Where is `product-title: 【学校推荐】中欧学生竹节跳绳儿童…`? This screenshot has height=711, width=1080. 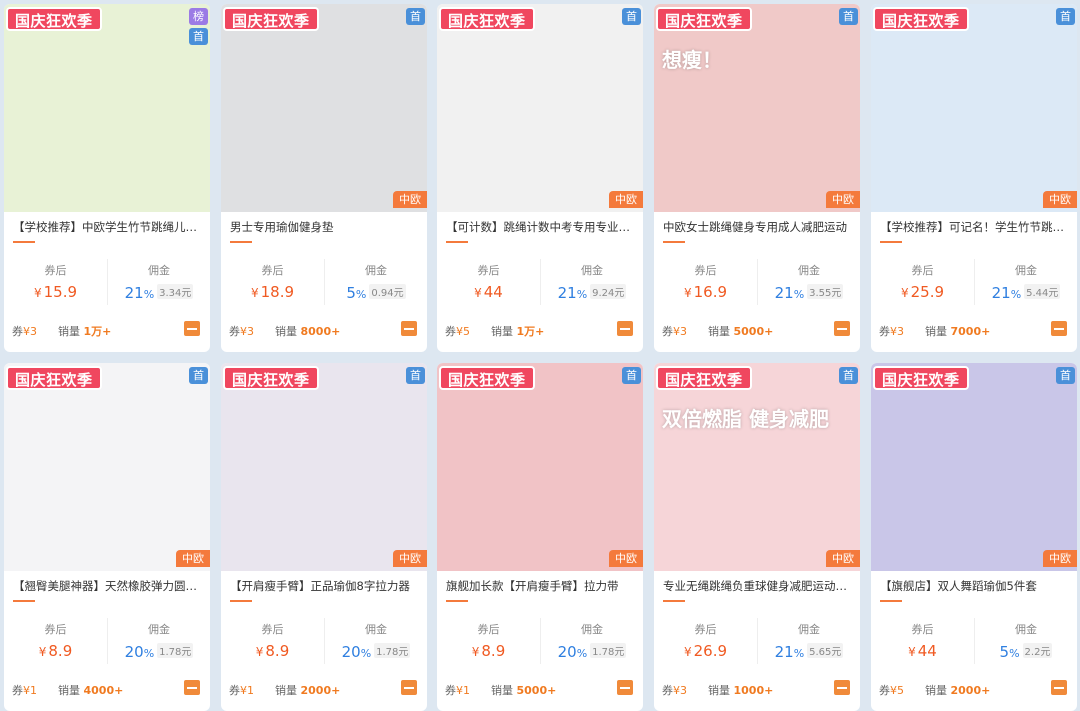
product-title: 【学校推荐】中欧学生竹节跳绳儿童… is located at coordinates (108, 227).